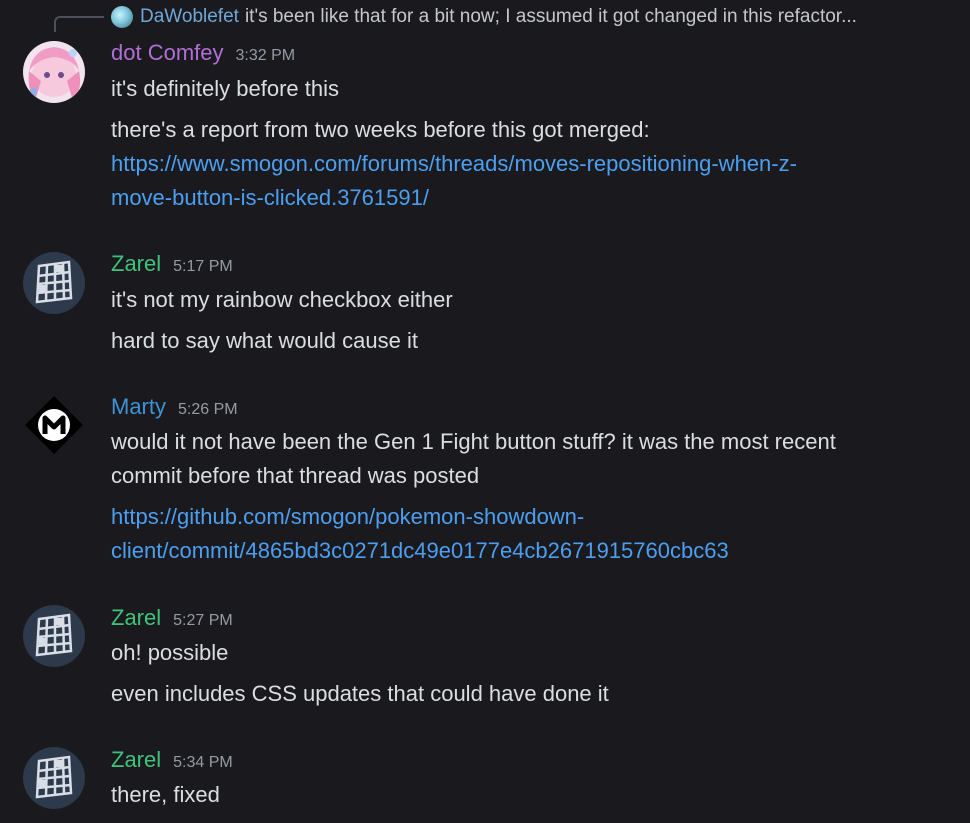  Describe the element at coordinates (203, 621) in the screenshot. I see `timestamp: 5:27 PM` at that location.